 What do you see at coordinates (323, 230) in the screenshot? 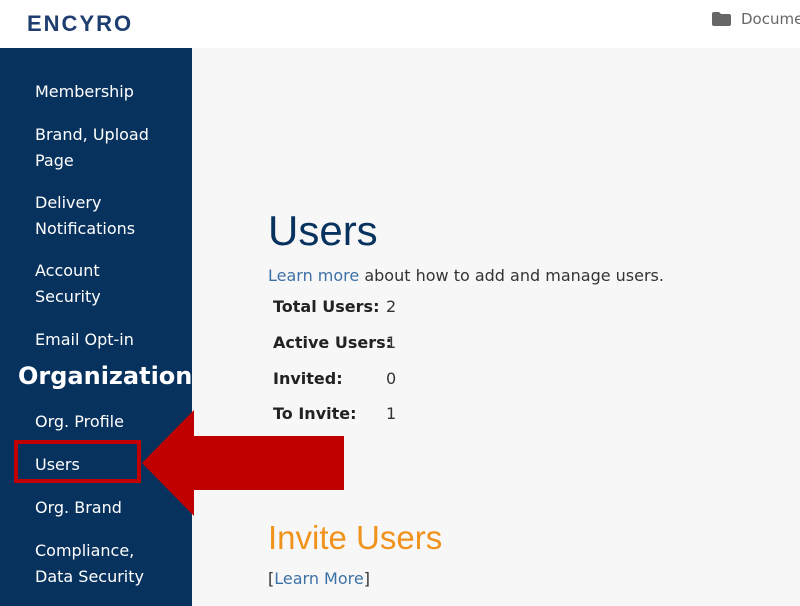
I see `page-title: Users` at bounding box center [323, 230].